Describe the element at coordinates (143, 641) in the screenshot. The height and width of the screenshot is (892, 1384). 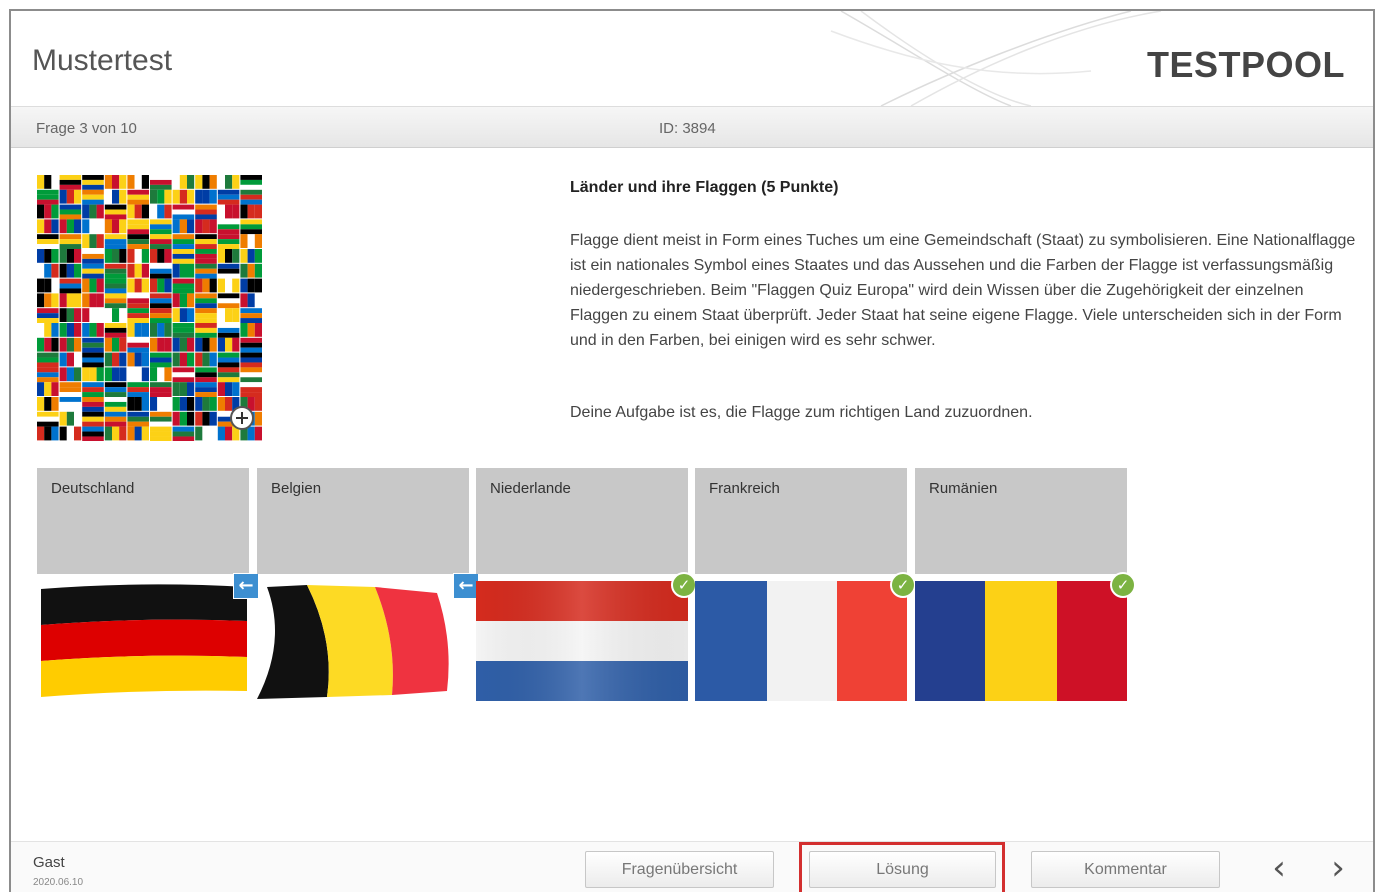
I see `flag-germany` at that location.